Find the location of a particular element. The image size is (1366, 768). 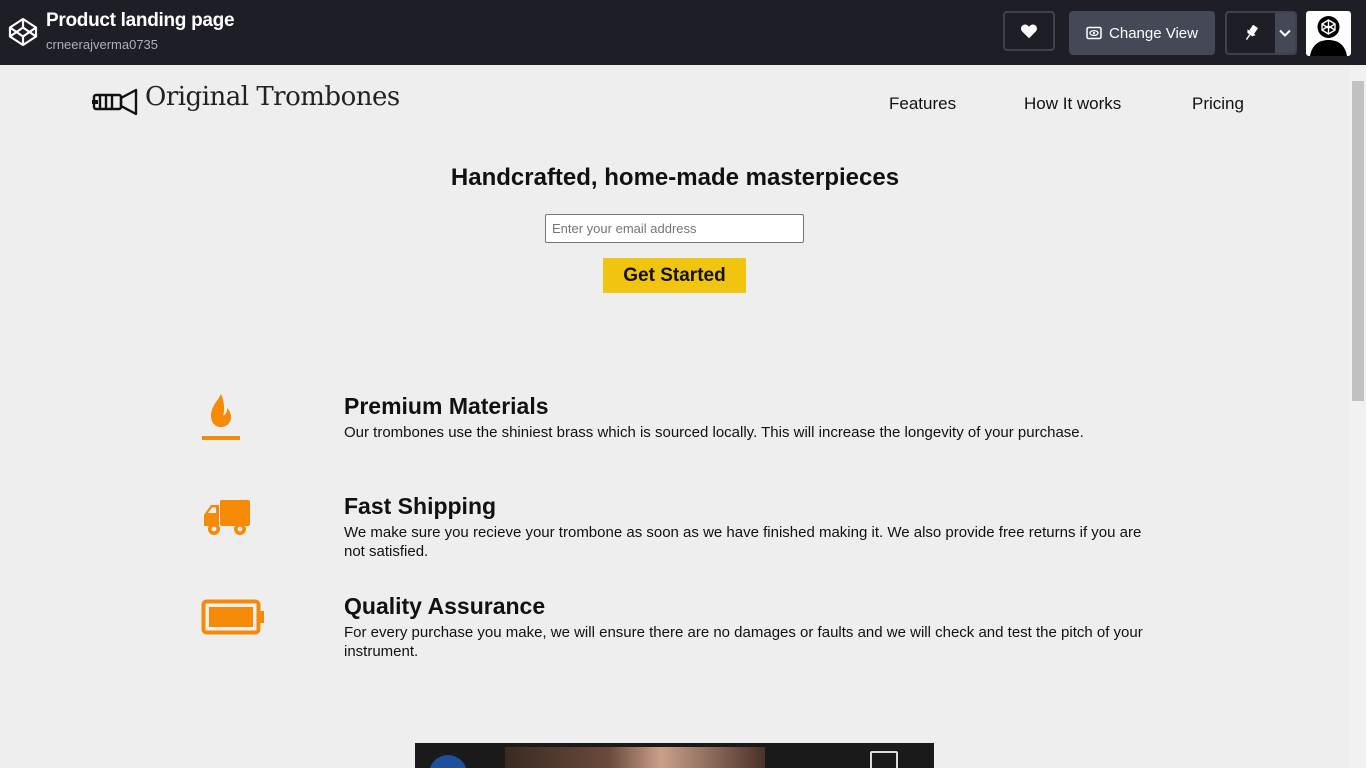

feature-title-premium: Premium Materials is located at coordinates (446, 406).